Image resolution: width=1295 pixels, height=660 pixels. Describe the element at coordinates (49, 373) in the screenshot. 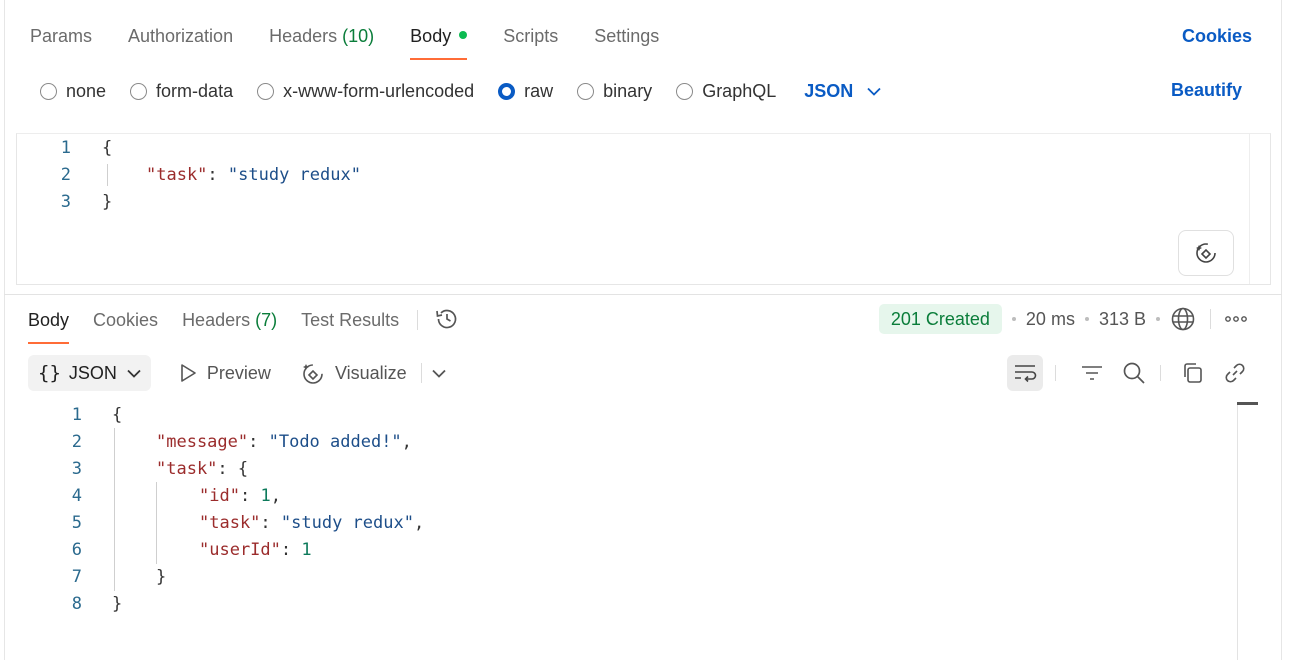

I see `braces-icon: {}` at that location.